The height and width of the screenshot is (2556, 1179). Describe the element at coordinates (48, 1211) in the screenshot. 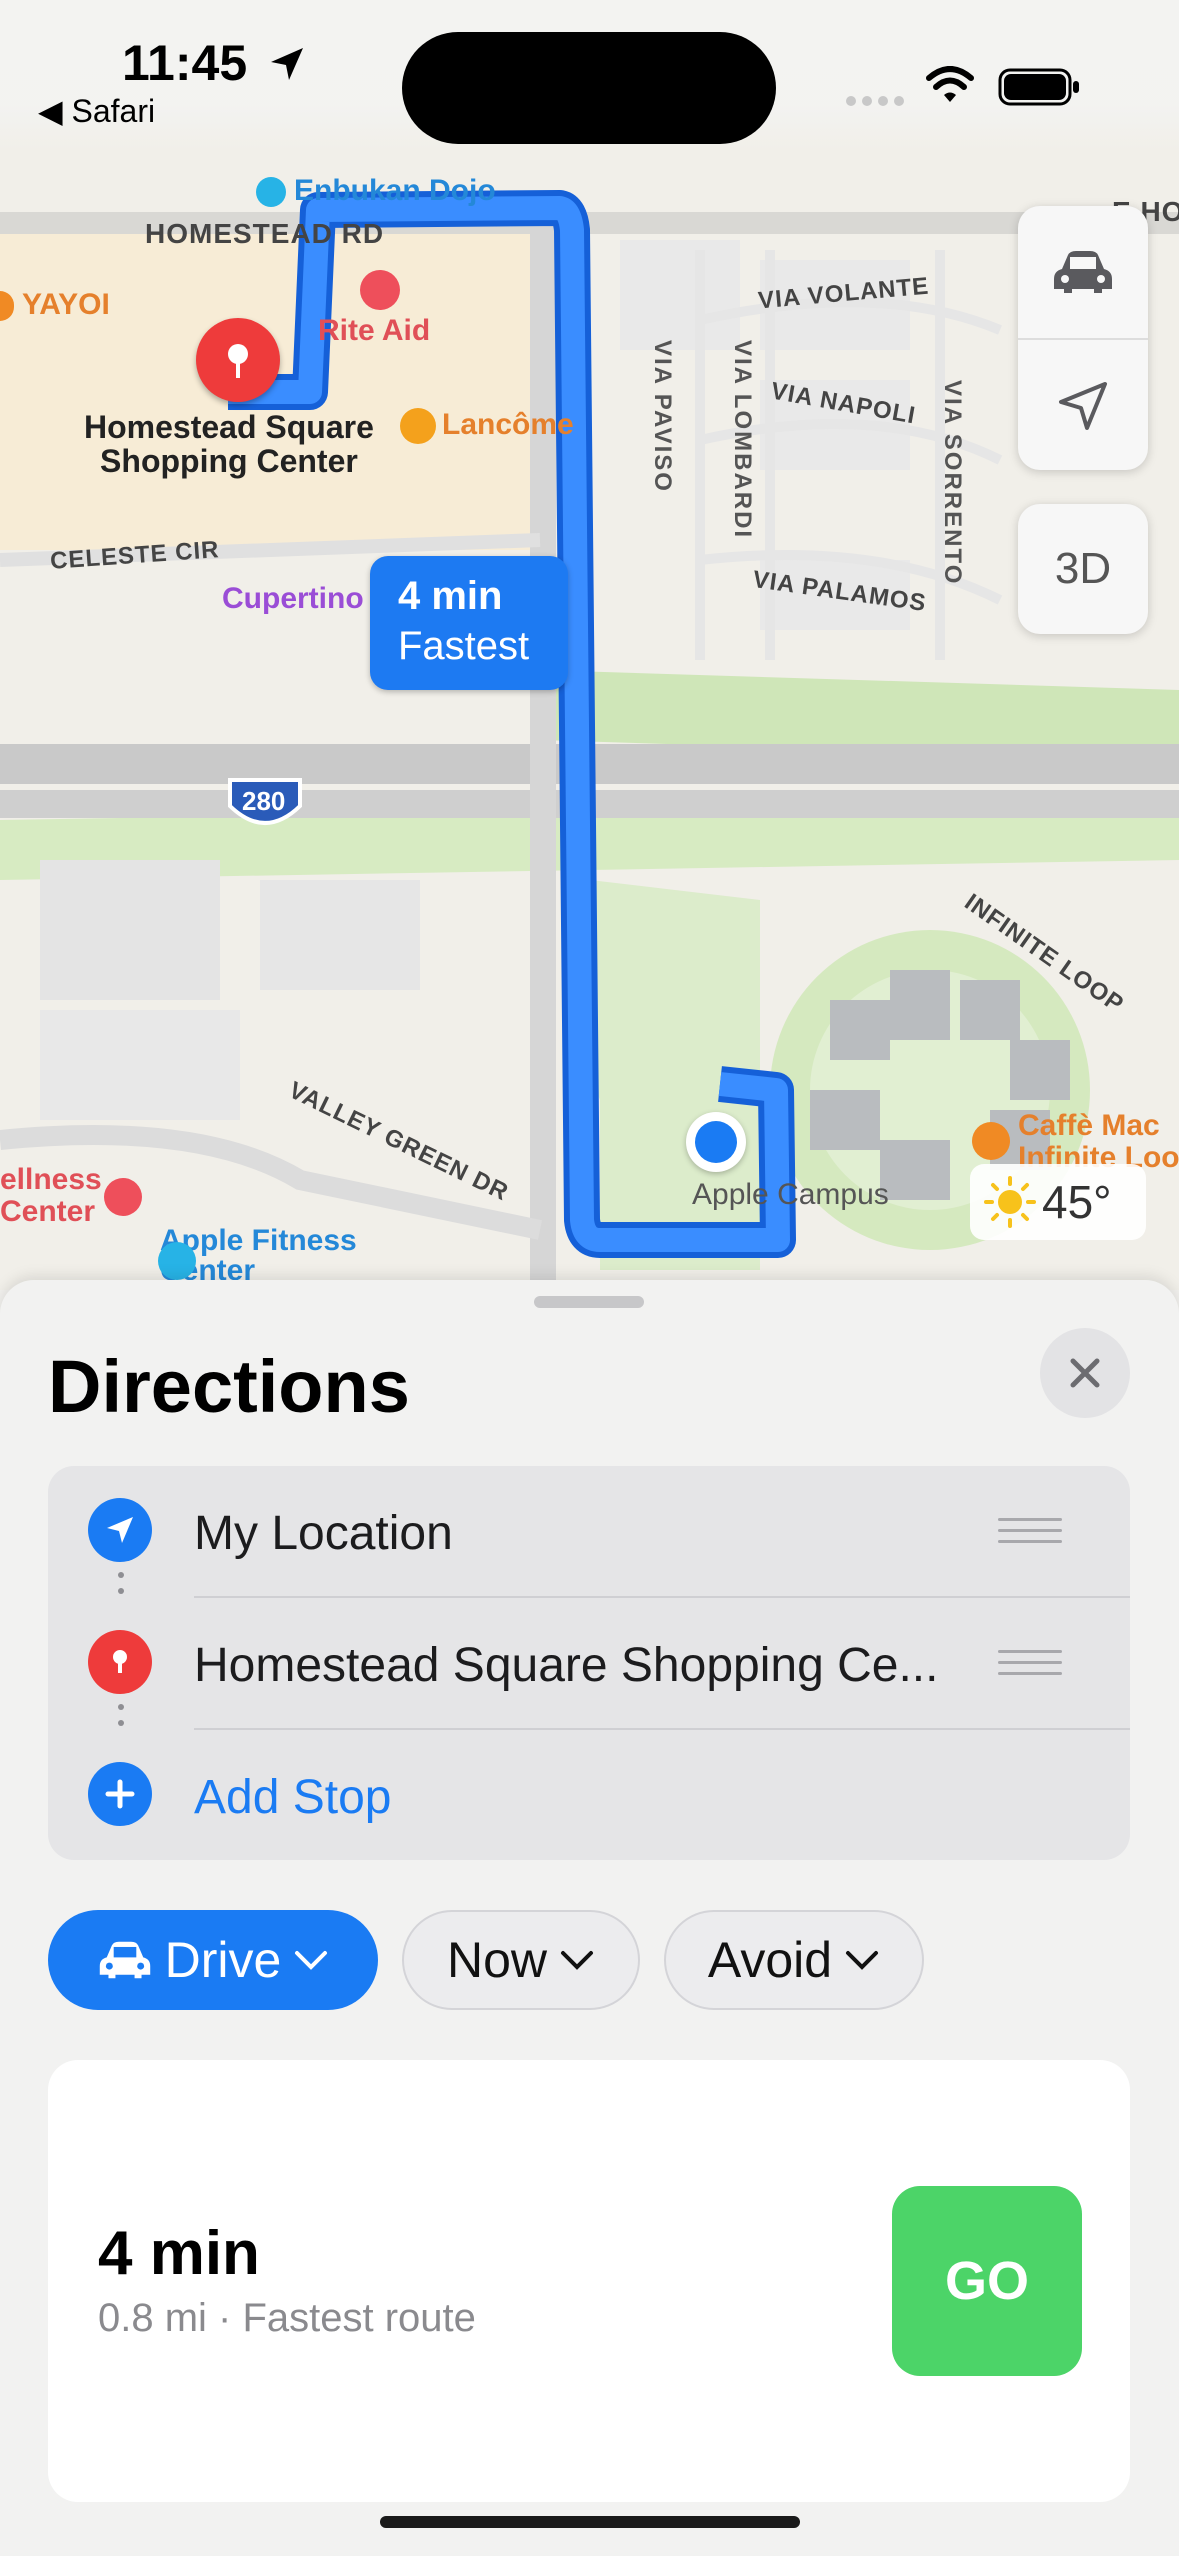

I see `poi-wellness-label-2: Center` at that location.